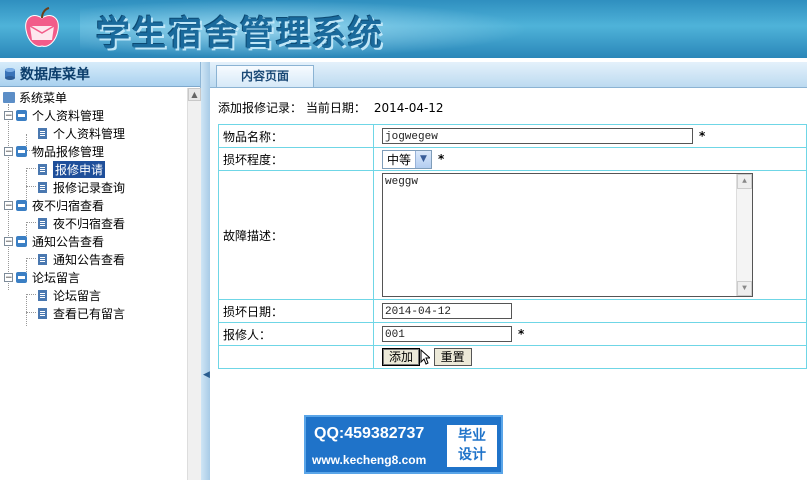 The width and height of the screenshot is (807, 480). What do you see at coordinates (447, 311) in the screenshot?
I see `damage-date-input: 2014-04-12` at bounding box center [447, 311].